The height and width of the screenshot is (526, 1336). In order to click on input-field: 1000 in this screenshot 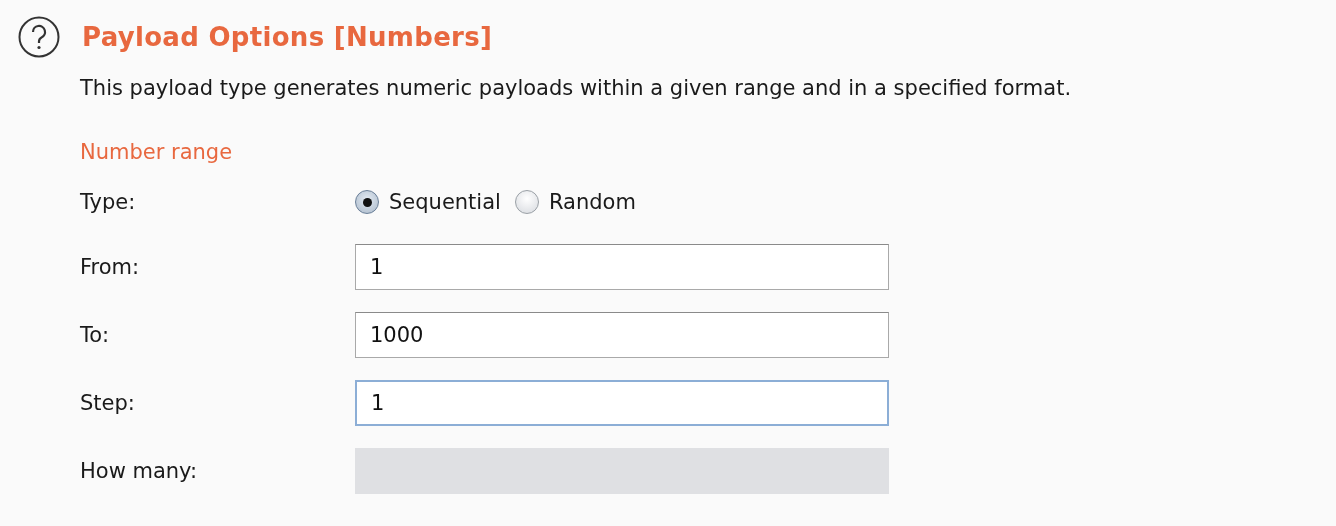, I will do `click(622, 335)`.